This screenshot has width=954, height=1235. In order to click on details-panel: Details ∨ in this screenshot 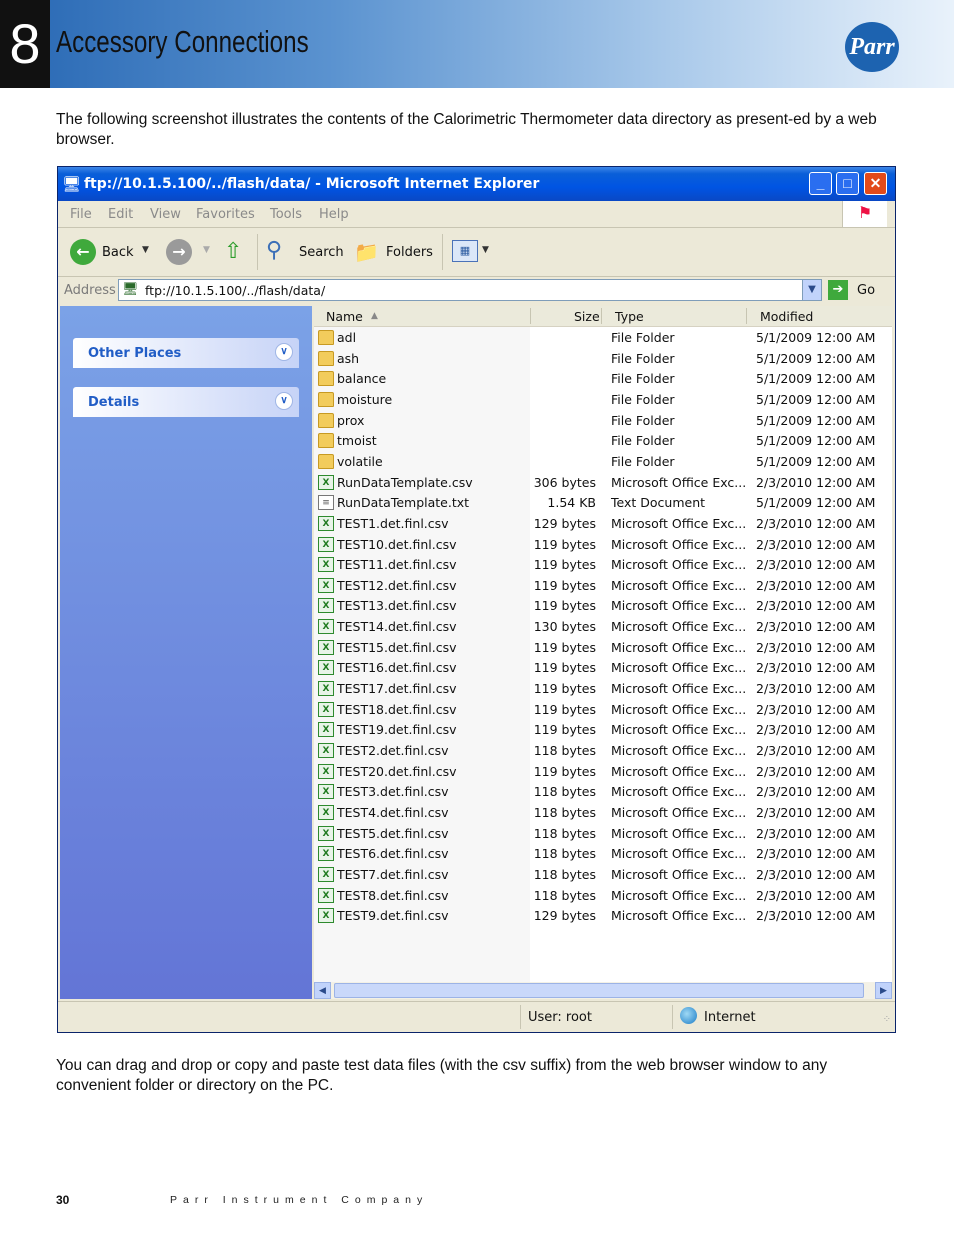, I will do `click(186, 402)`.